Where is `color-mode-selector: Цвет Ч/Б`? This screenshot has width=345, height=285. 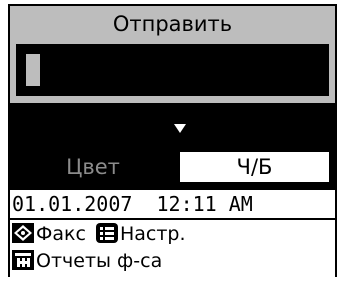 color-mode-selector: Цвет Ч/Б is located at coordinates (172, 167).